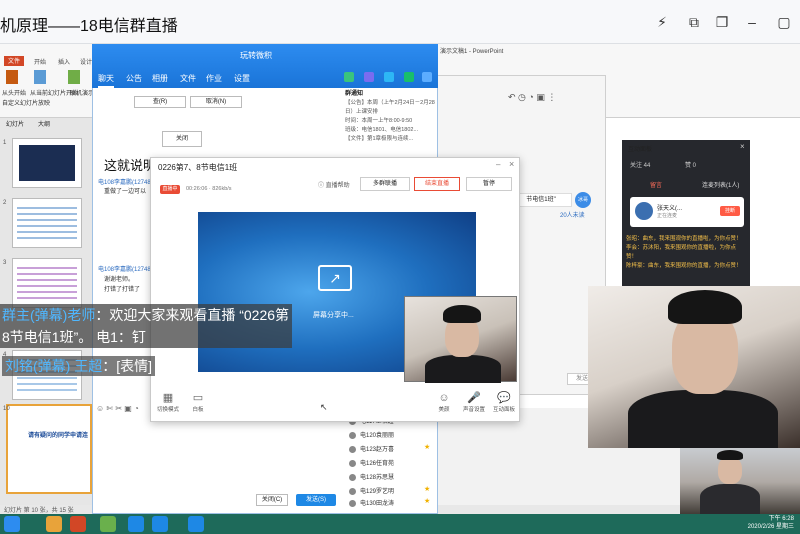 The image size is (800, 534). What do you see at coordinates (272, 500) in the screenshot?
I see `close-chat-button: 关闭(C)` at bounding box center [272, 500].